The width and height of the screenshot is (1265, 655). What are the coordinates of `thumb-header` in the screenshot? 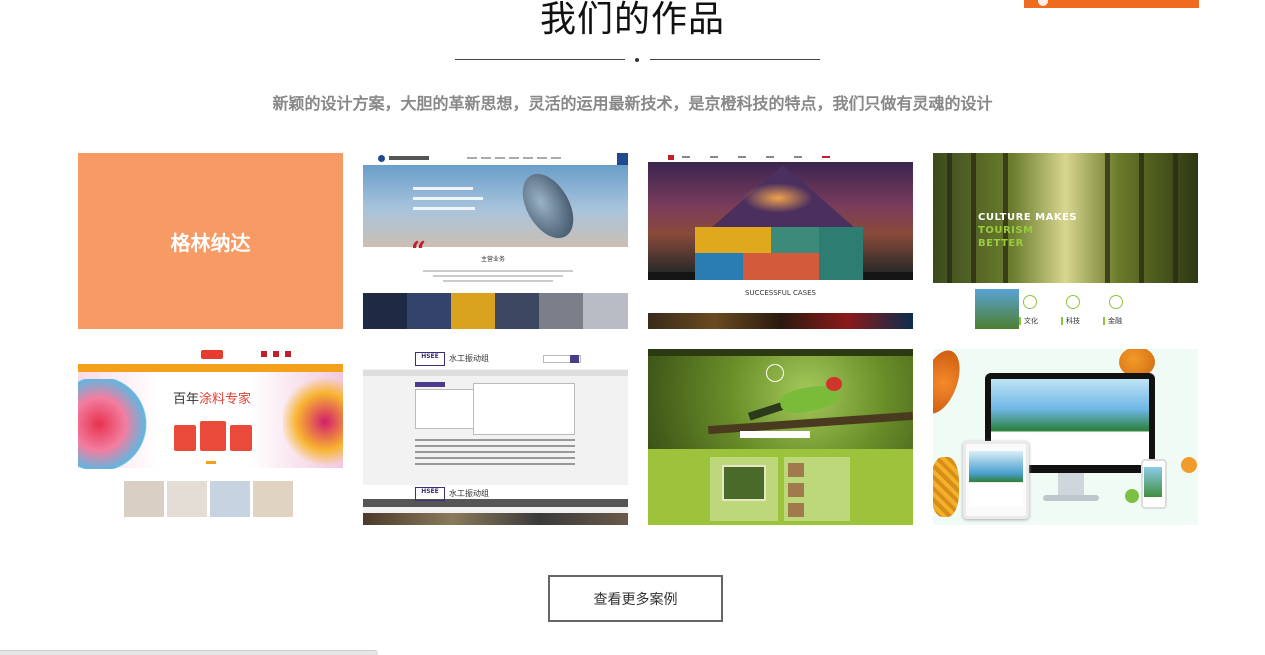 It's located at (495, 359).